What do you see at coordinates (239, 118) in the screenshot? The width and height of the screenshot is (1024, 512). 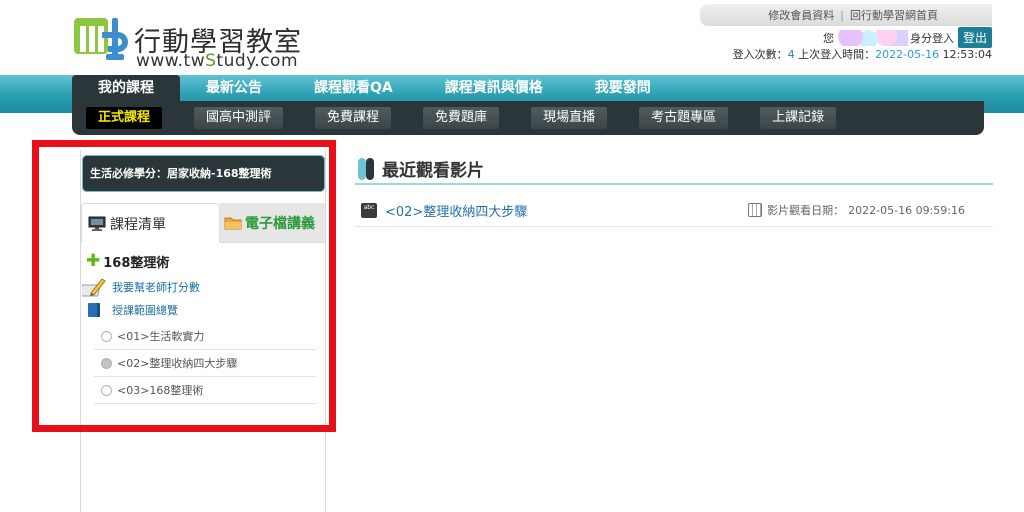 I see `subnav-assessment: 國高中測評` at bounding box center [239, 118].